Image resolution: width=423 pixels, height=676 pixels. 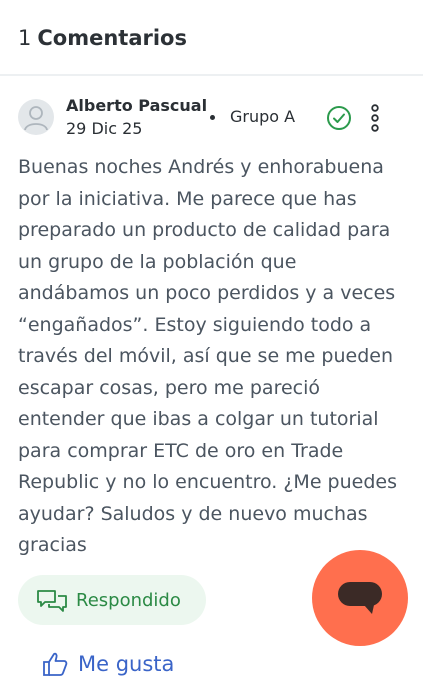 I want to click on responded-badge: Respondido, so click(x=112, y=600).